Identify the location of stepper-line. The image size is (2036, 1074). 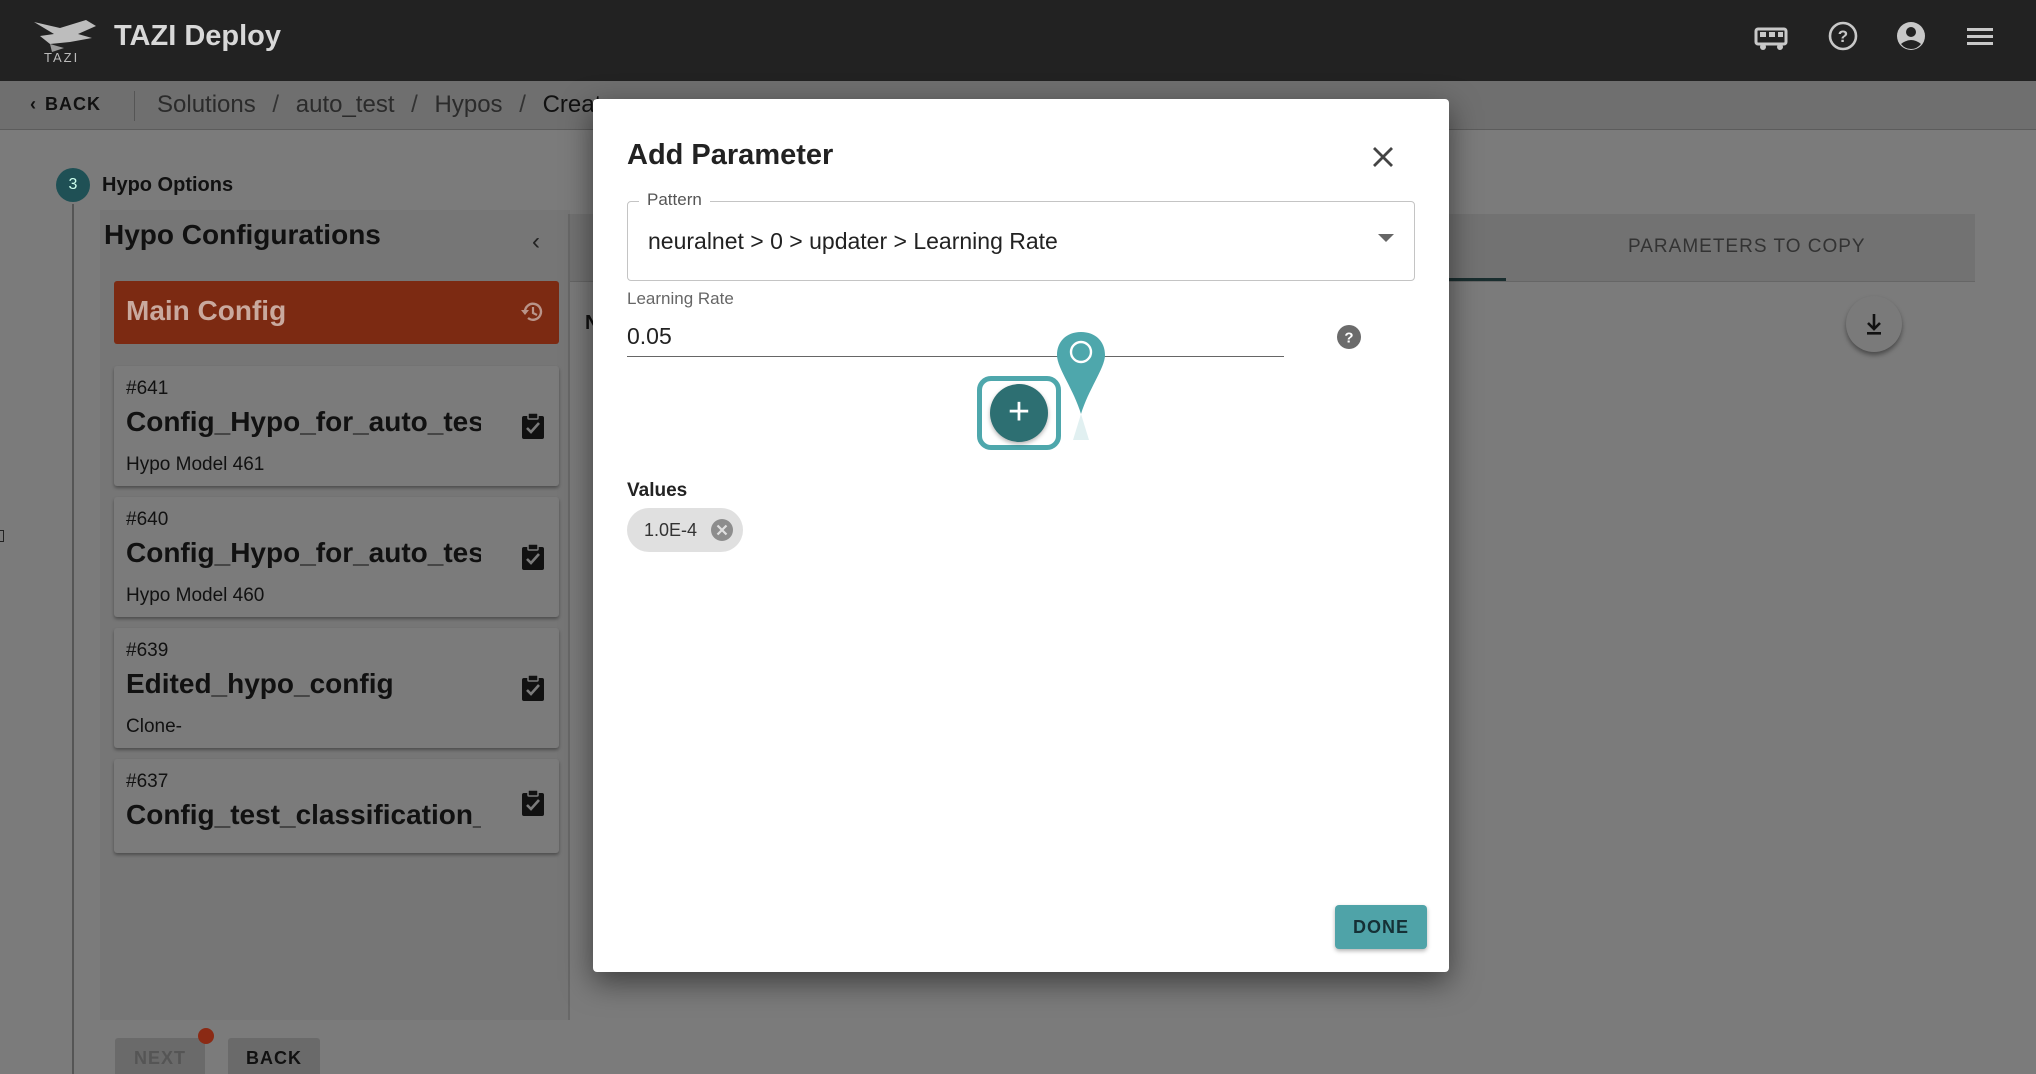
(73, 639).